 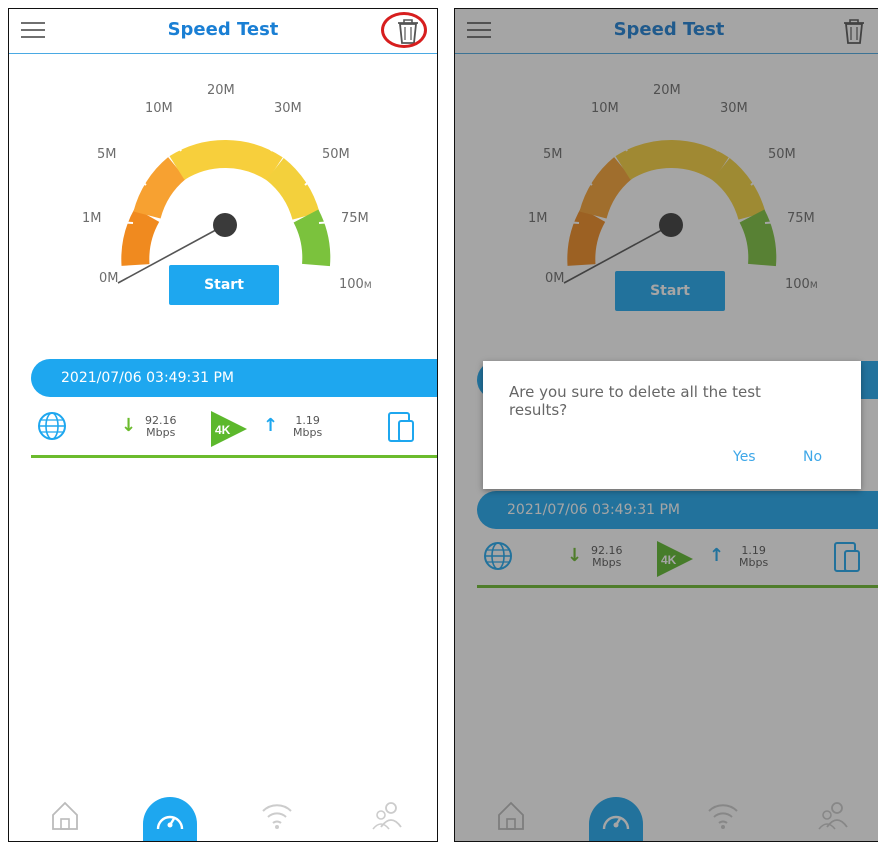 I want to click on devices-icon, so click(x=402, y=429).